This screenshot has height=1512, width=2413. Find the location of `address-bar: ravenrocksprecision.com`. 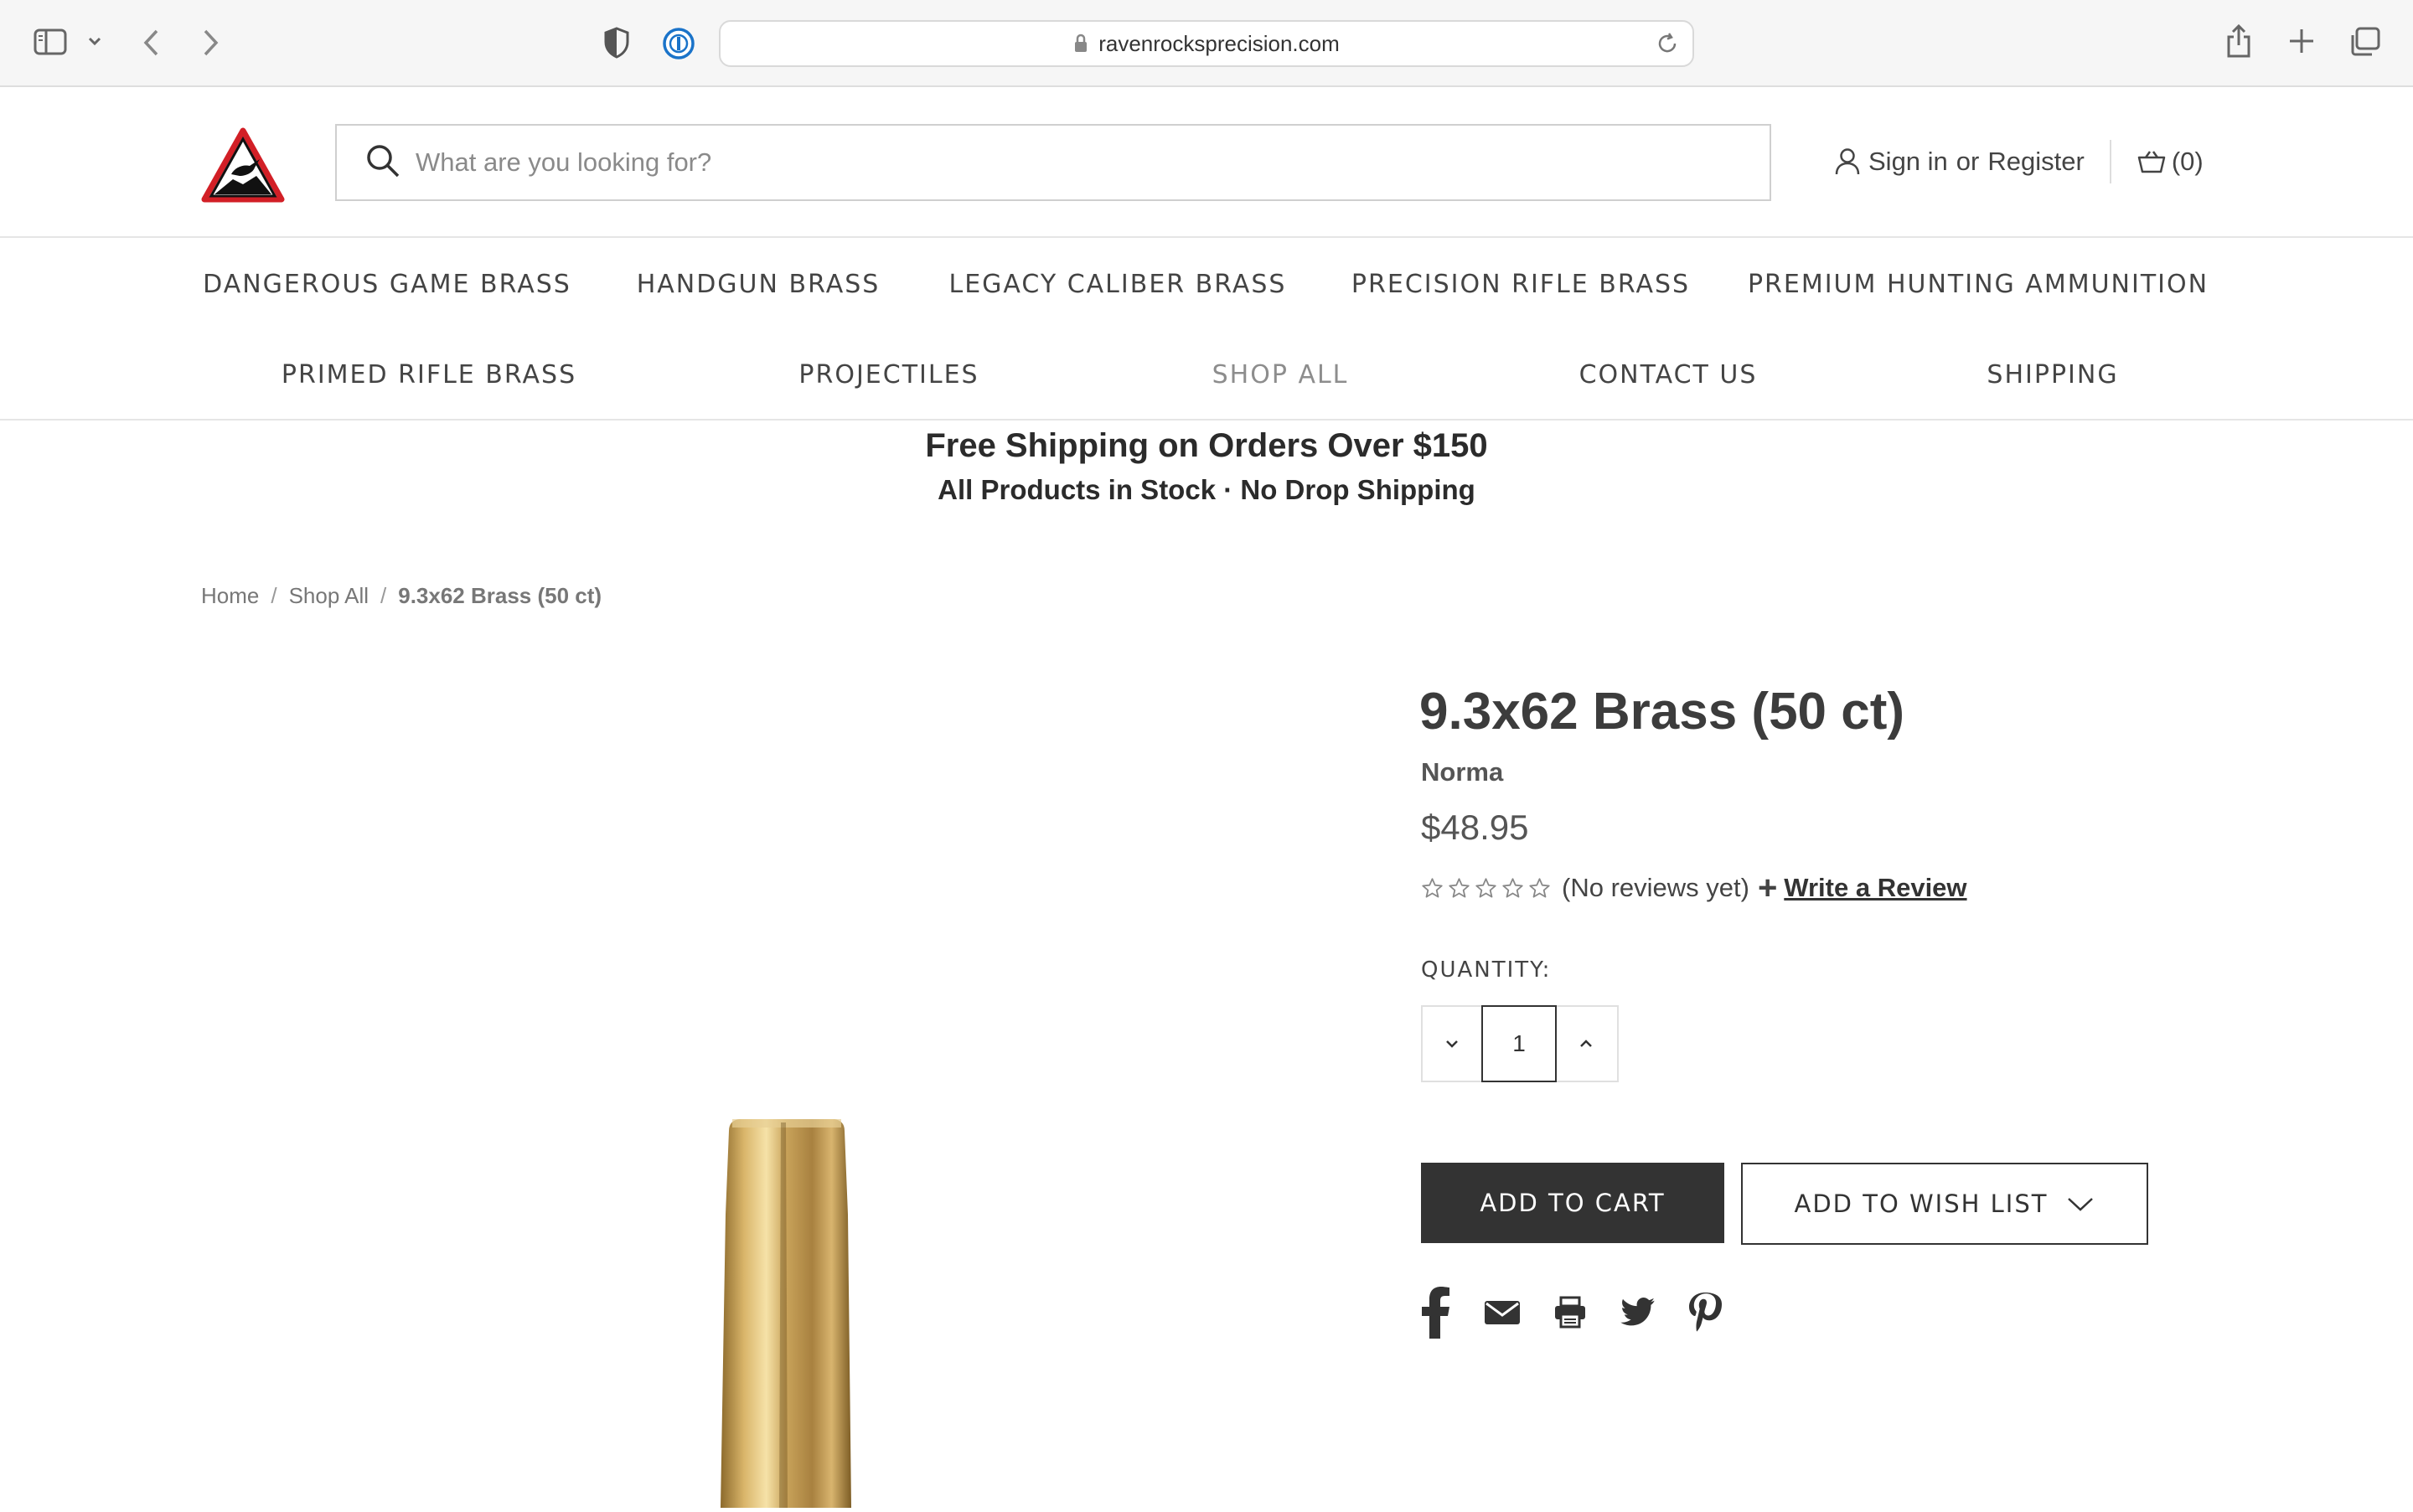

address-bar: ravenrocksprecision.com is located at coordinates (1206, 43).